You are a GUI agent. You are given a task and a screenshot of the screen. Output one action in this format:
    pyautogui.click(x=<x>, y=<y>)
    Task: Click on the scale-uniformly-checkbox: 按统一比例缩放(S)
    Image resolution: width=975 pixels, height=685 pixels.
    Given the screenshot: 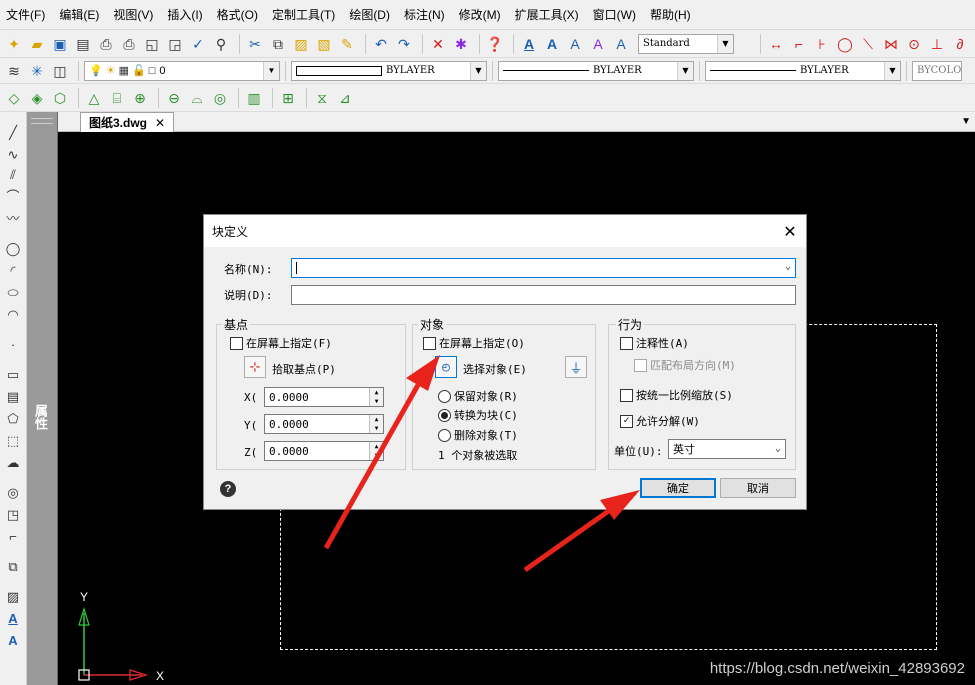 What is the action you would take?
    pyautogui.click(x=676, y=395)
    